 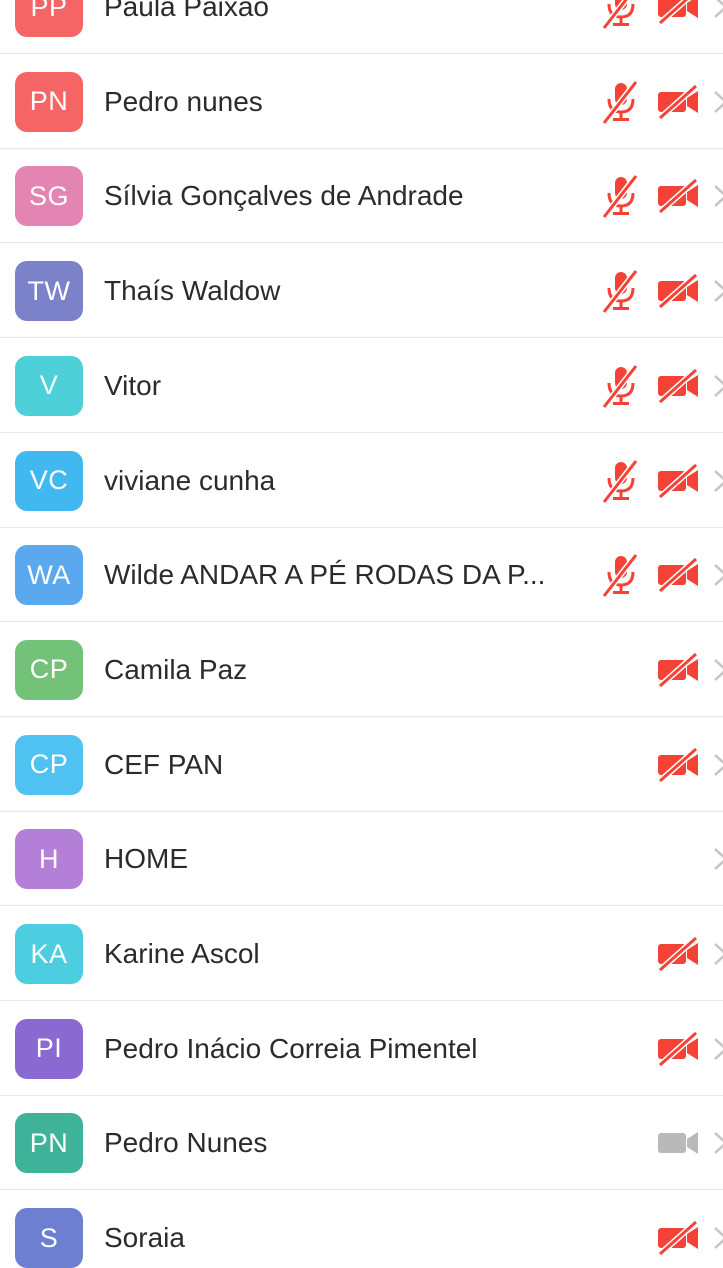 I want to click on avatar-initials: PI, so click(x=49, y=1048).